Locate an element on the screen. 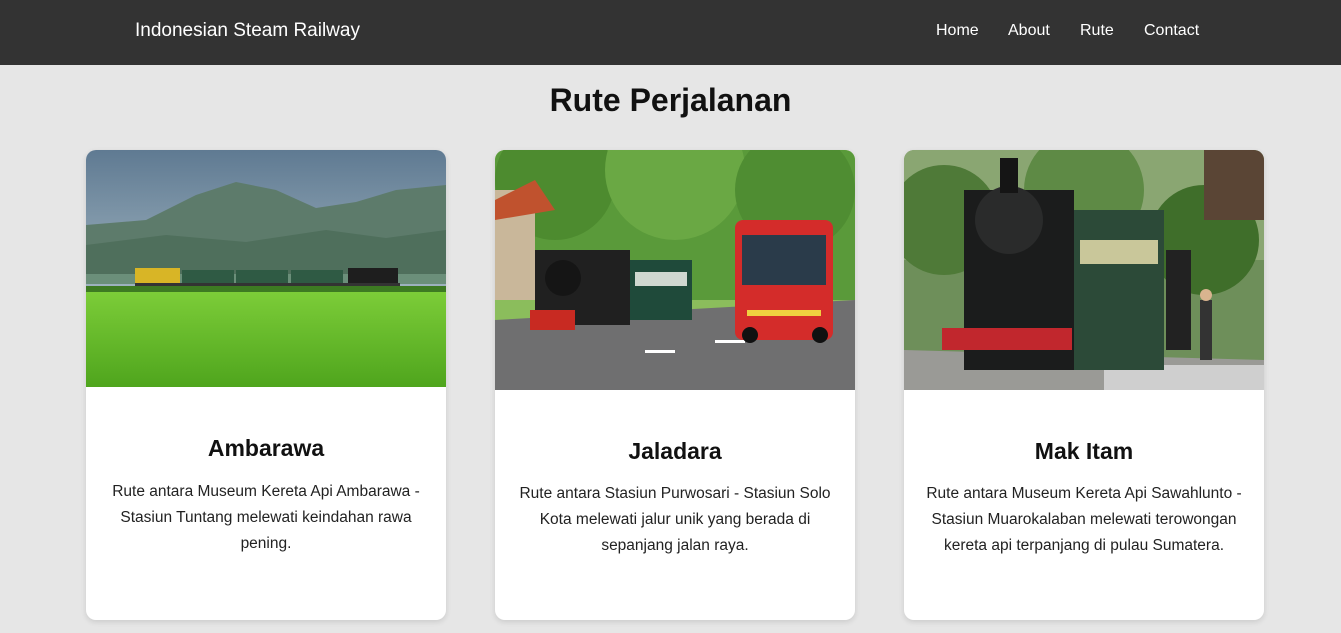  nav-link-rute: Rute is located at coordinates (1097, 31).